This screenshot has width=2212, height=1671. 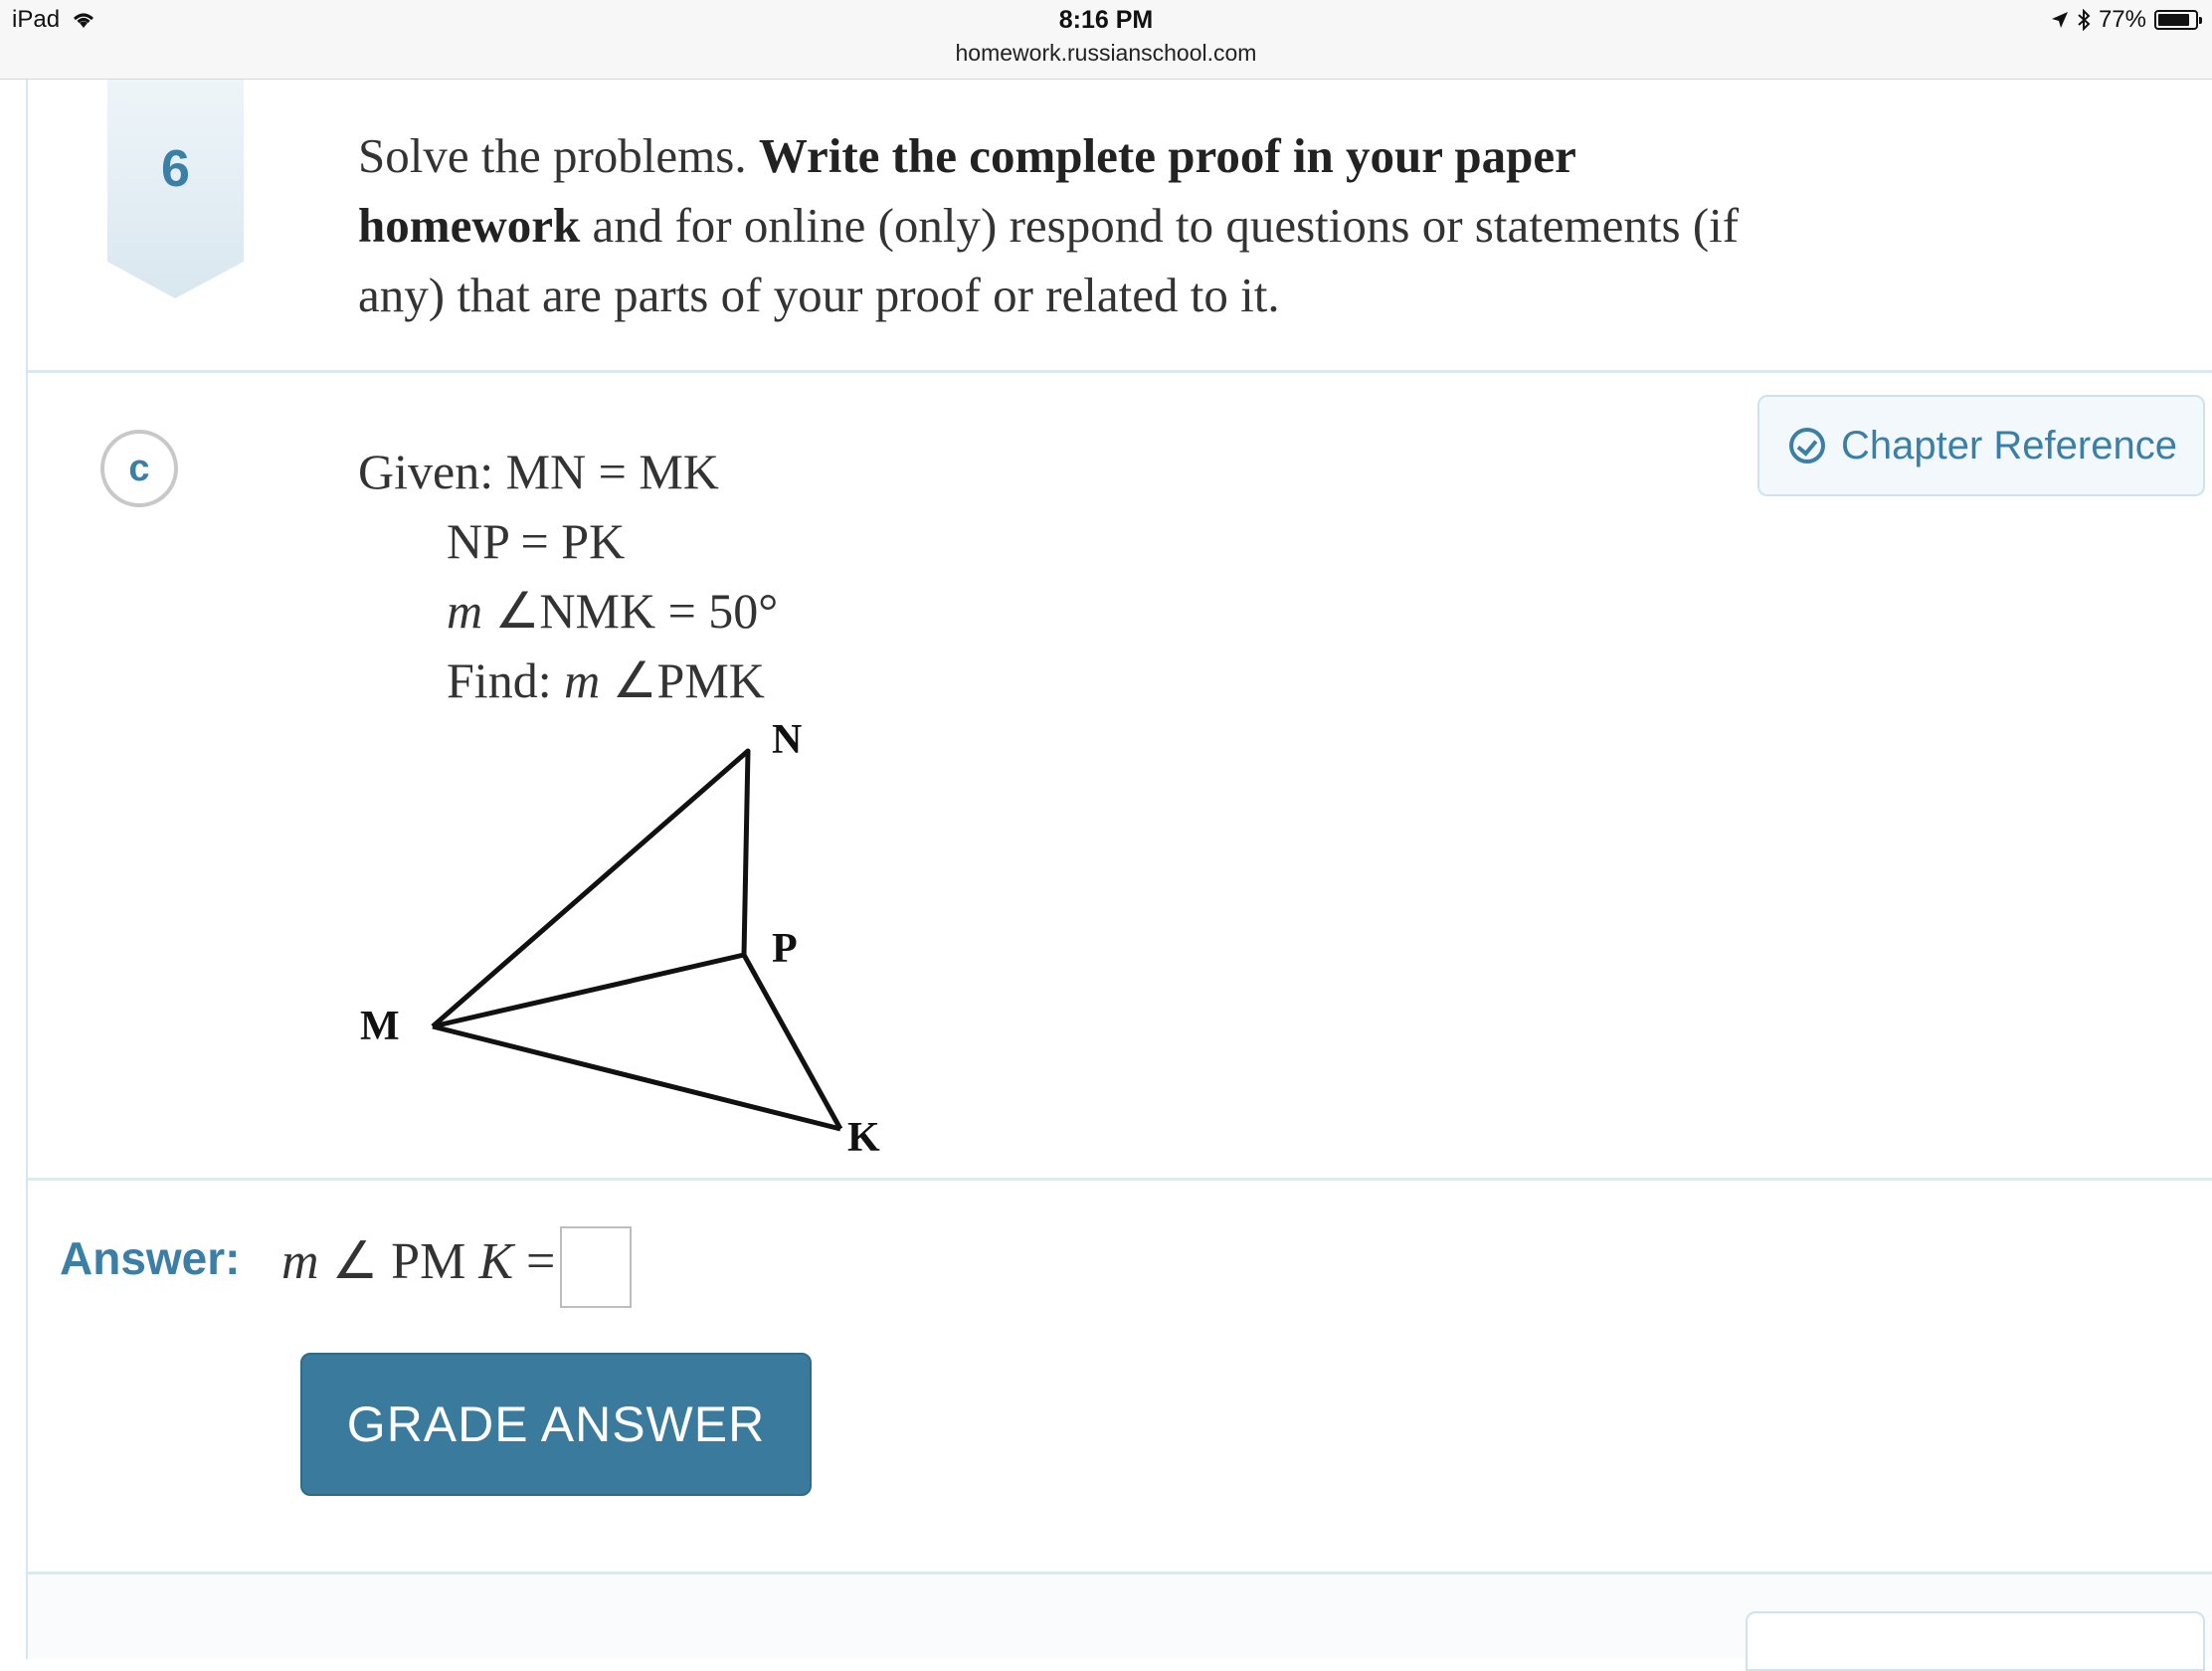 I want to click on check-circle-icon, so click(x=1807, y=446).